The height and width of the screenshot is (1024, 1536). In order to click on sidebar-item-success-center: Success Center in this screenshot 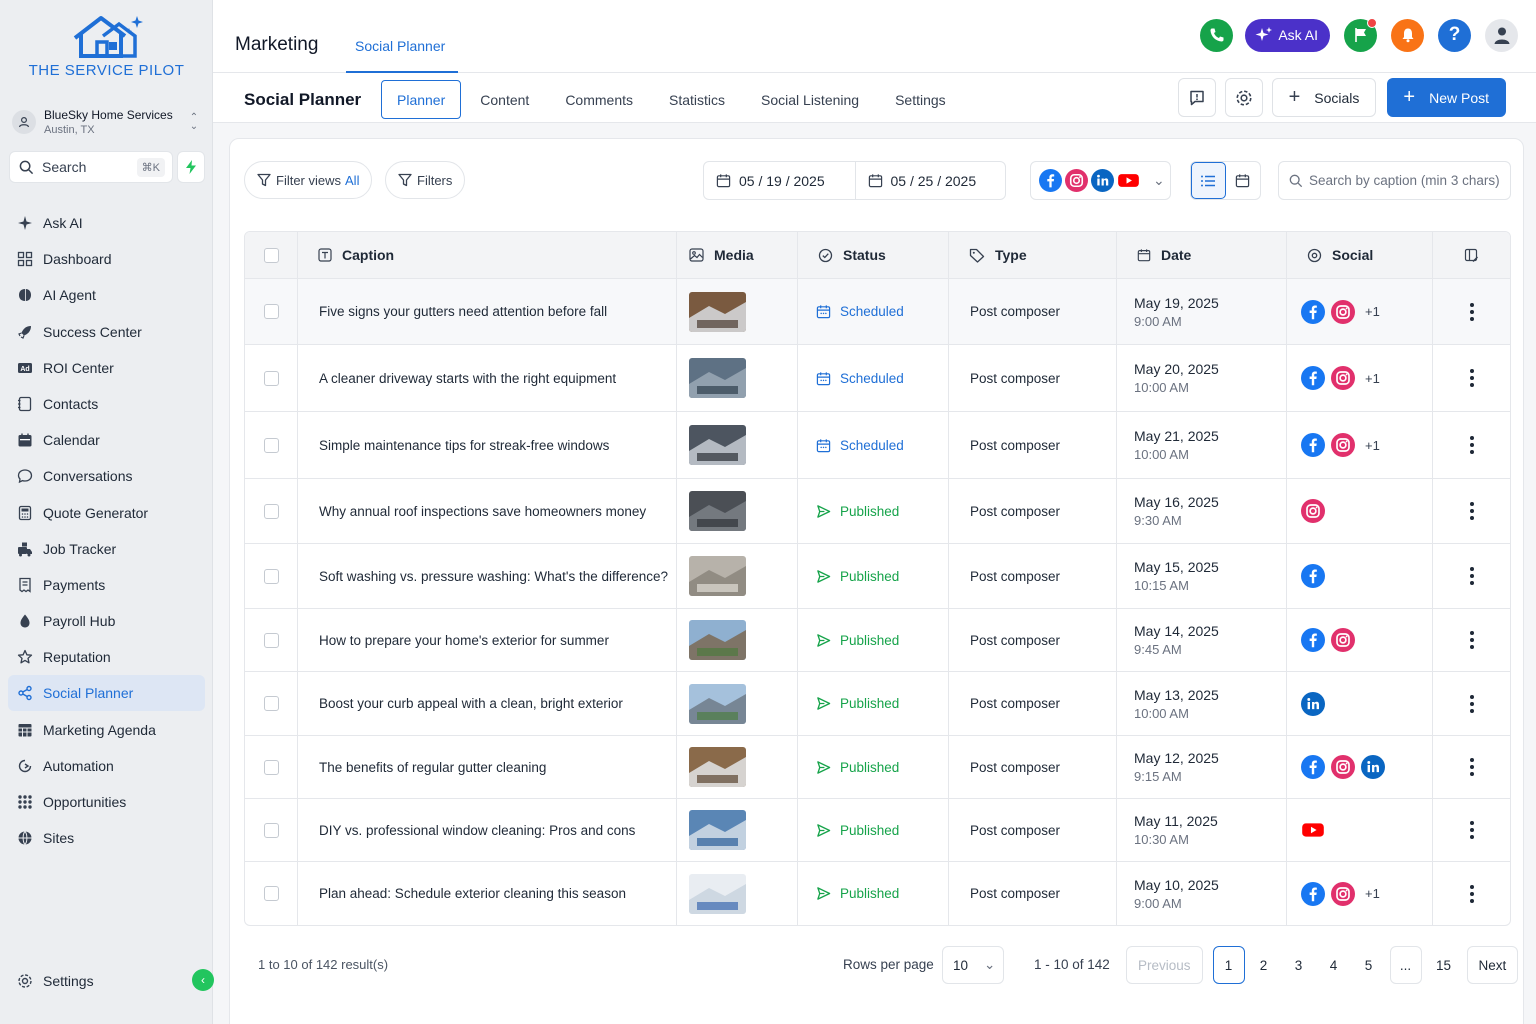, I will do `click(106, 332)`.